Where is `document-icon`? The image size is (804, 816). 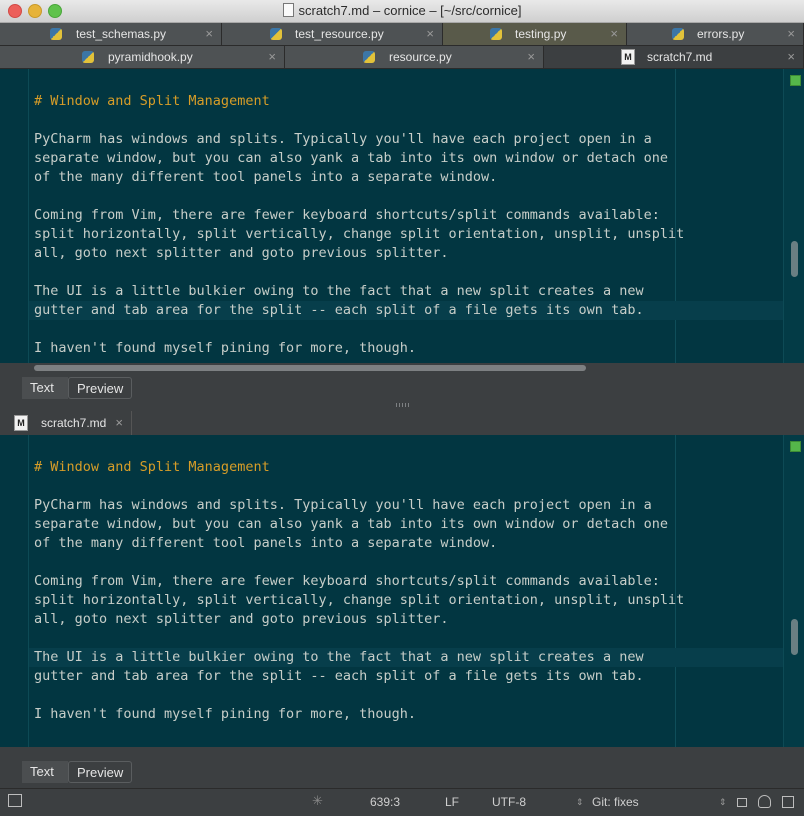 document-icon is located at coordinates (288, 10).